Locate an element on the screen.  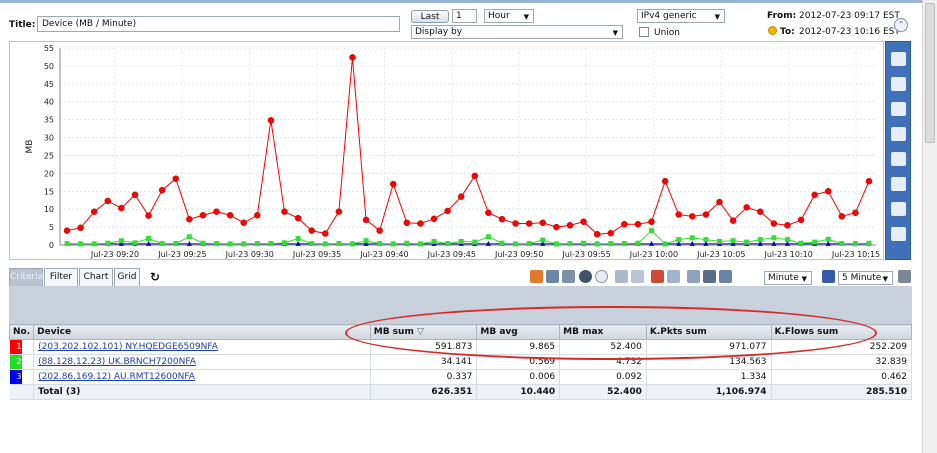
columns-icon is located at coordinates (552, 276).